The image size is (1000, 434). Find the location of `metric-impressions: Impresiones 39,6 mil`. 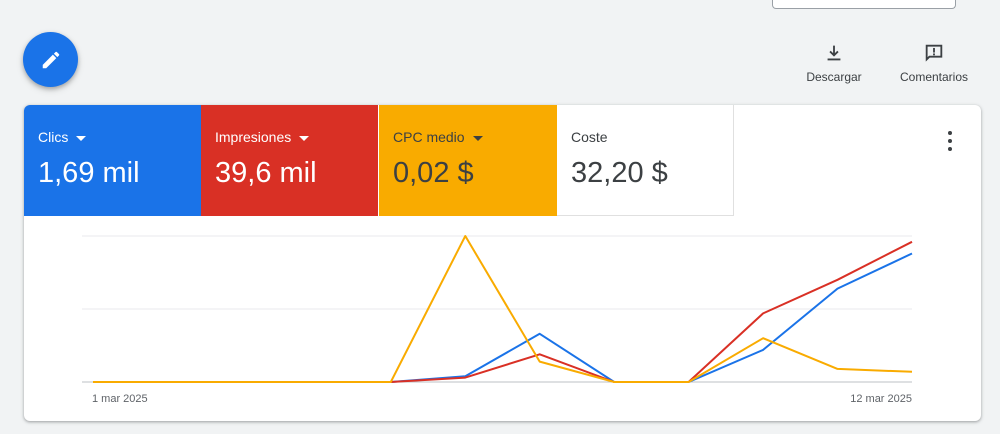

metric-impressions: Impresiones 39,6 mil is located at coordinates (289, 160).